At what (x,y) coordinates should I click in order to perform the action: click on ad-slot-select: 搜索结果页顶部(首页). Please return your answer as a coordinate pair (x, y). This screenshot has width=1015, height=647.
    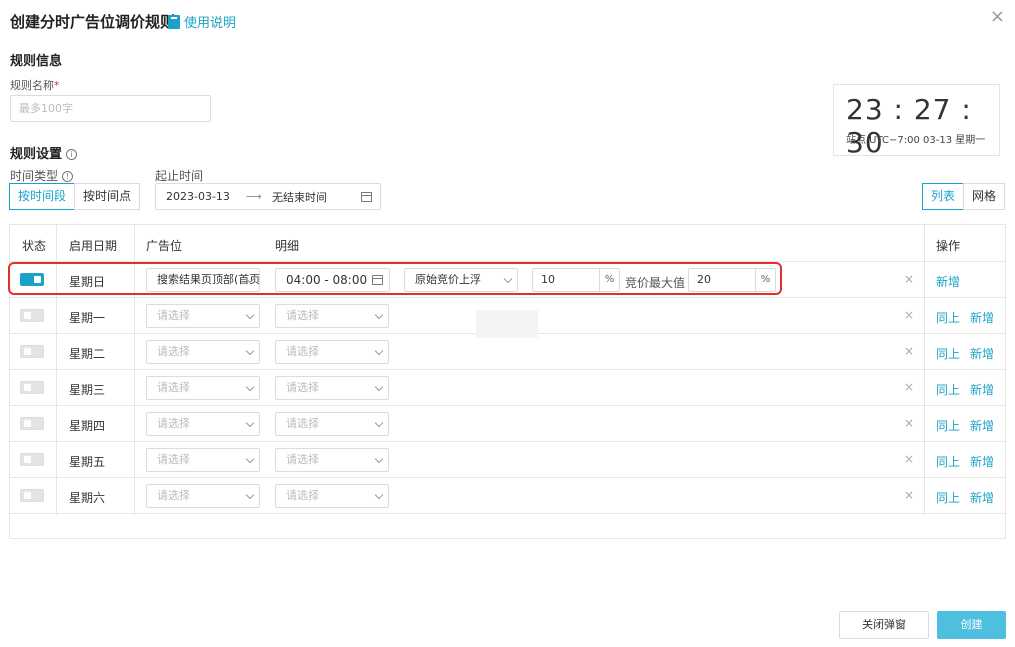
    Looking at the image, I should click on (203, 280).